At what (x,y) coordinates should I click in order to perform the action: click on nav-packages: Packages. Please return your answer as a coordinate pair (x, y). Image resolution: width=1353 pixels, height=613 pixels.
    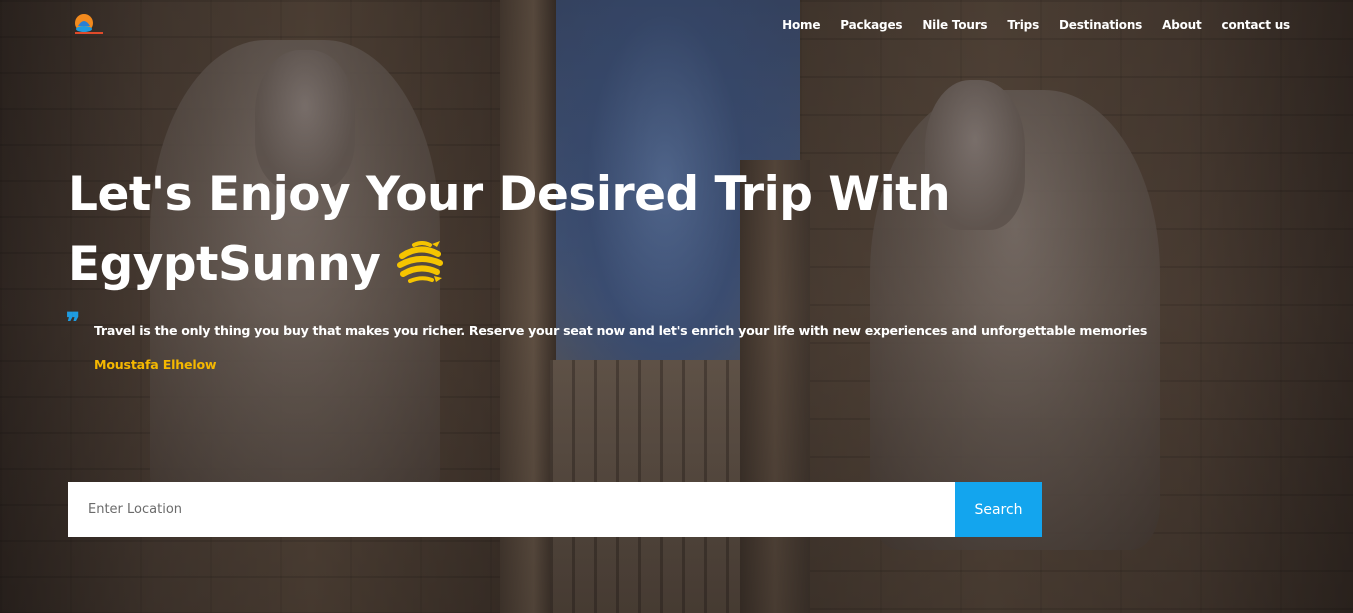
    Looking at the image, I should click on (871, 25).